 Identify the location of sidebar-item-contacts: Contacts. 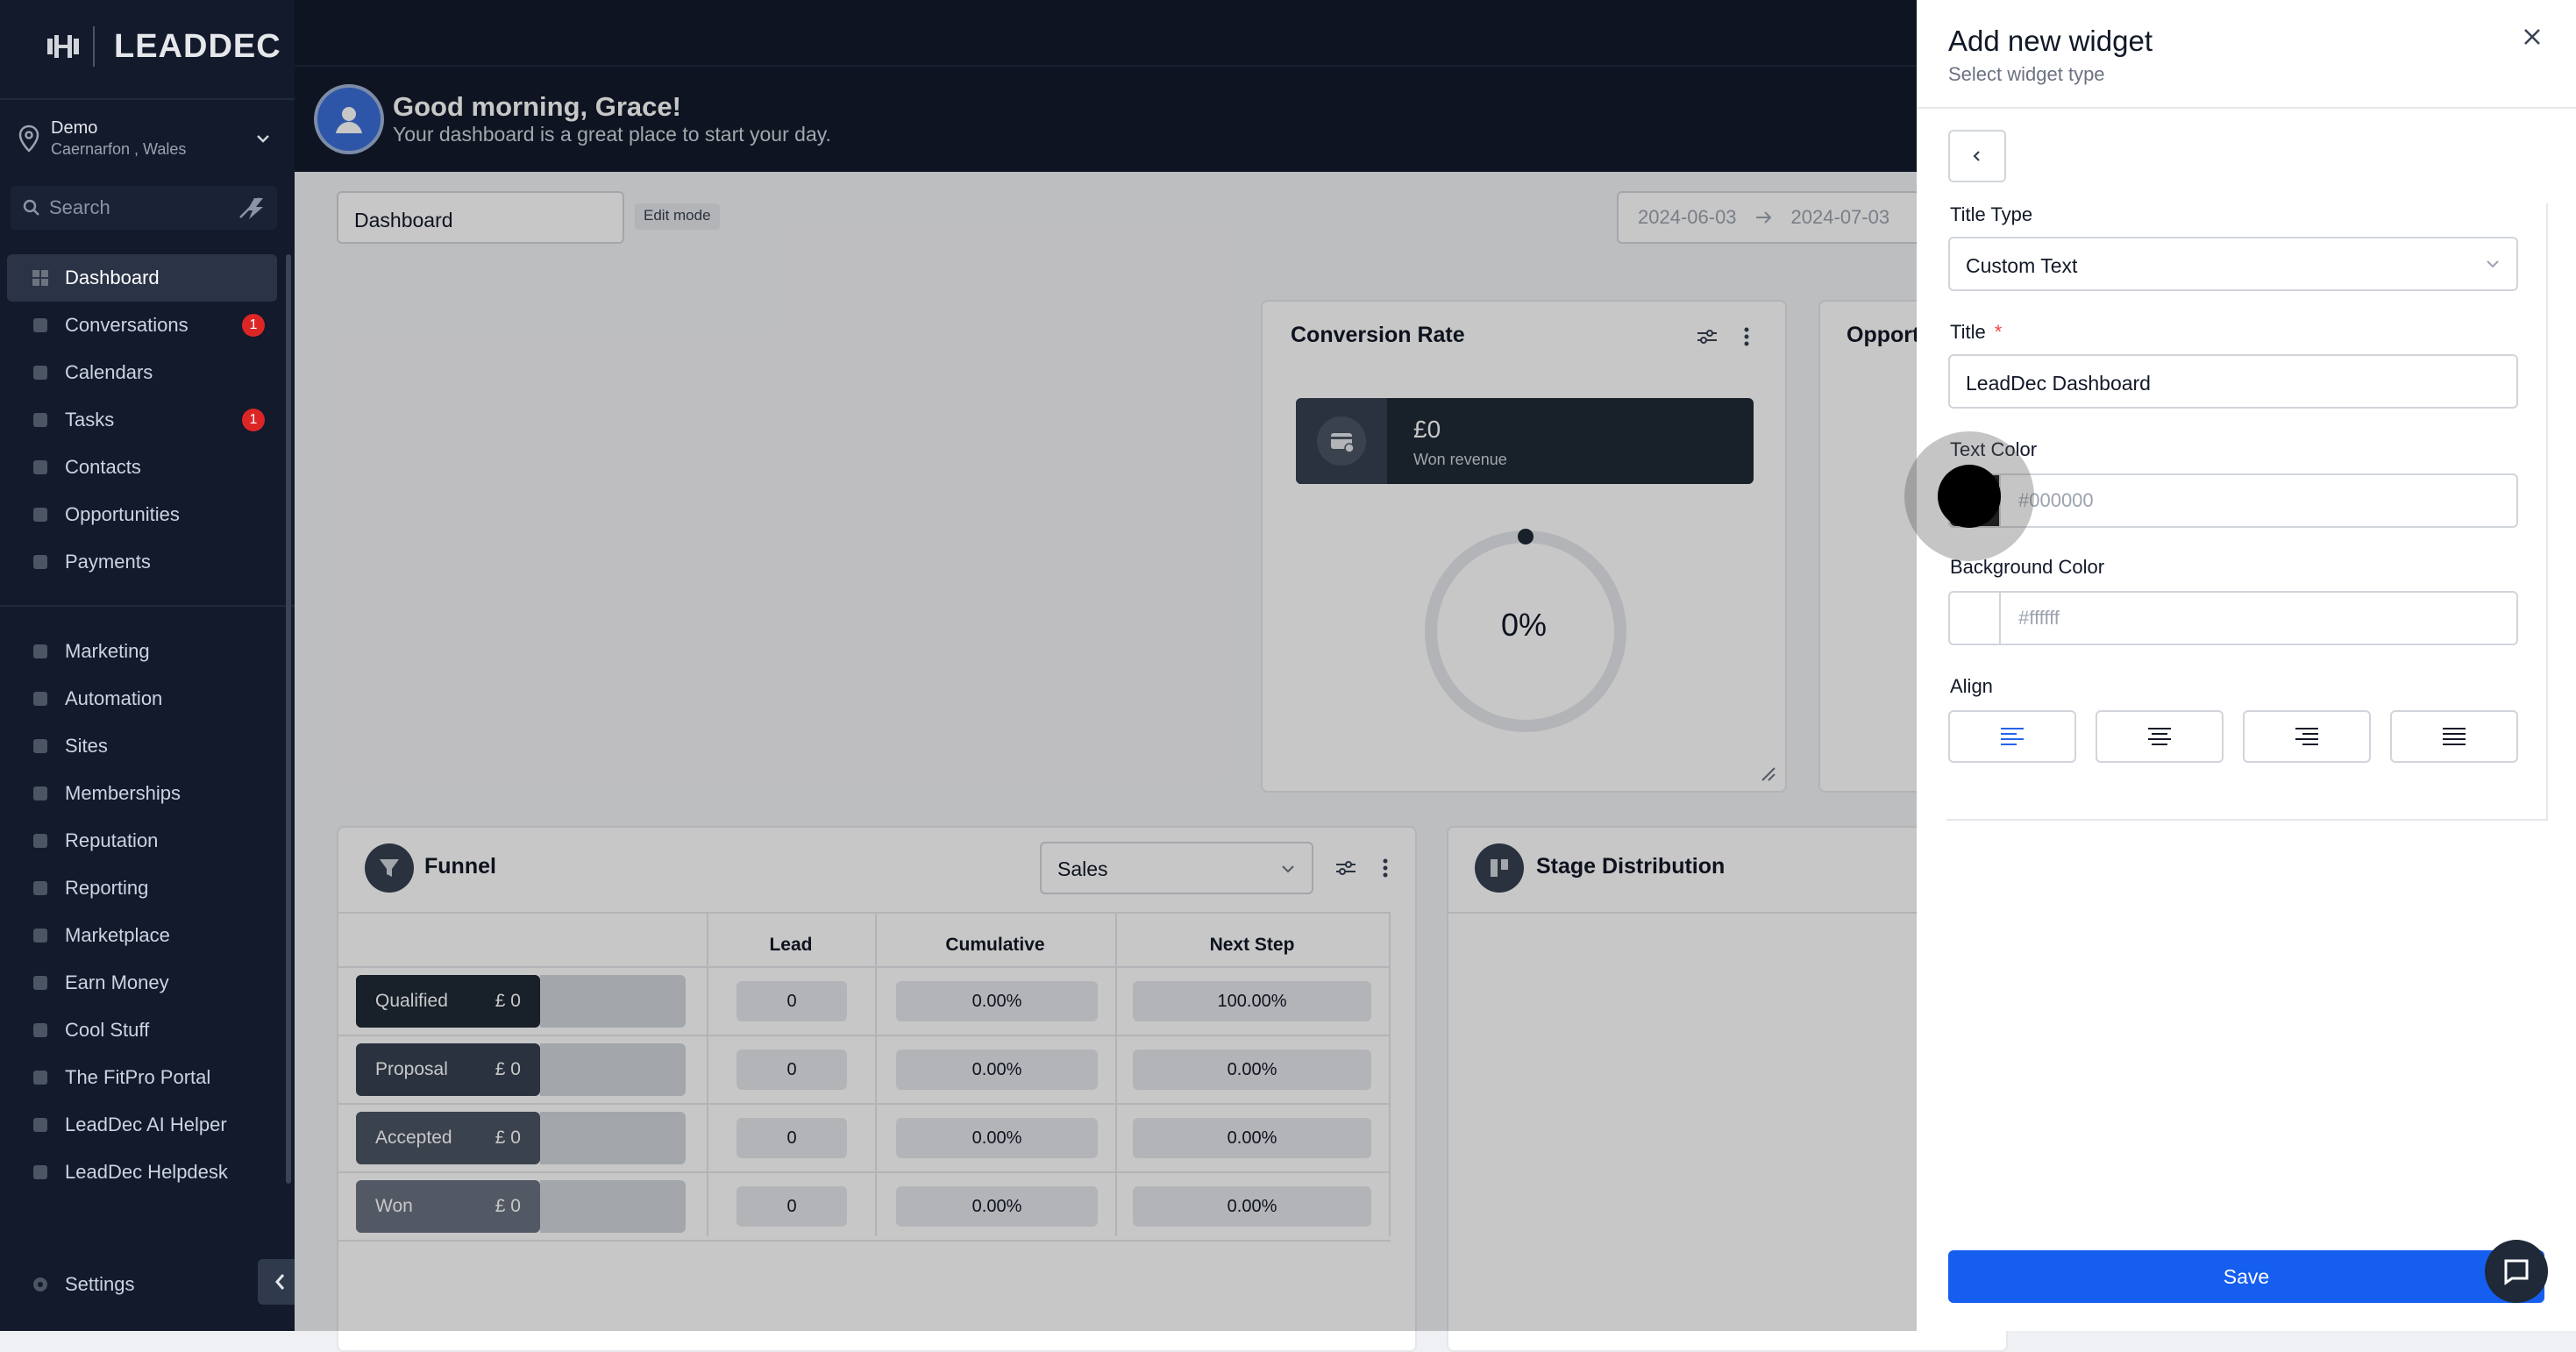
(142, 467).